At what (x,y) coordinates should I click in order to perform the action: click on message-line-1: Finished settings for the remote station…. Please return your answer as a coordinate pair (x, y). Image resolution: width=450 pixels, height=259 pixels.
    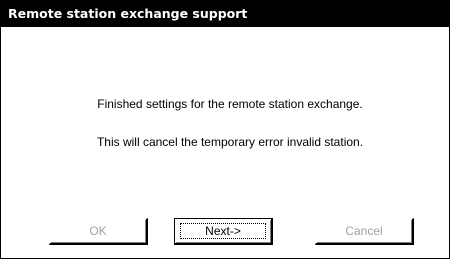
    Looking at the image, I should click on (230, 104).